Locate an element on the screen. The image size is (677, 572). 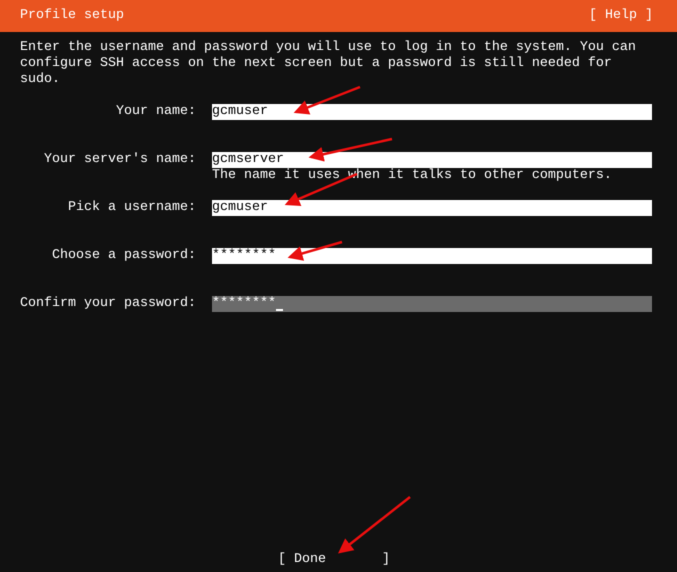
input-field: gcmserver is located at coordinates (432, 160).